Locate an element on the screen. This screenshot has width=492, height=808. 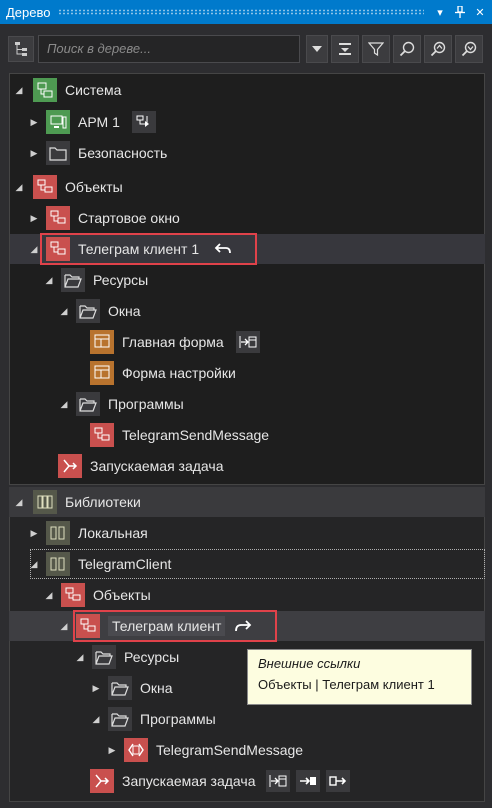
tree-item-label: Локальная is located at coordinates (113, 533).